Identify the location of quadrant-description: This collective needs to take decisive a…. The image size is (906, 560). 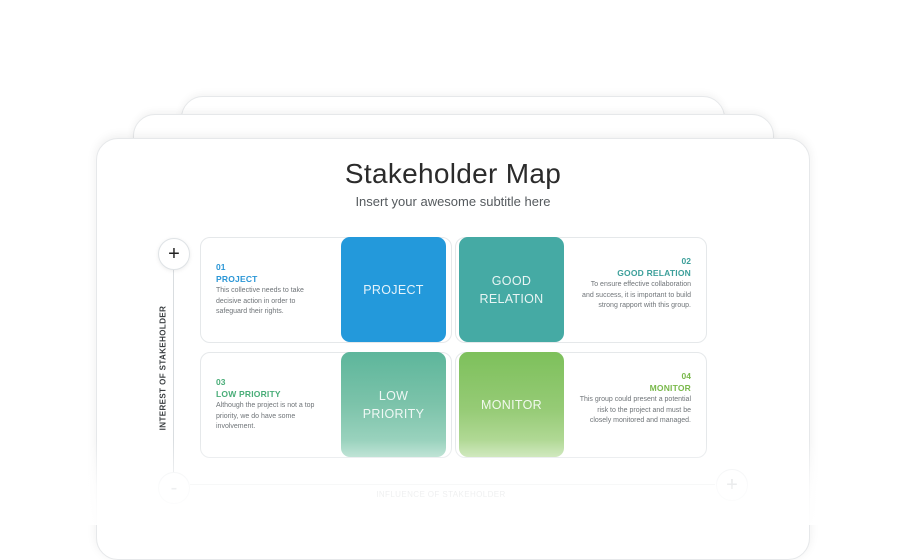
(260, 301).